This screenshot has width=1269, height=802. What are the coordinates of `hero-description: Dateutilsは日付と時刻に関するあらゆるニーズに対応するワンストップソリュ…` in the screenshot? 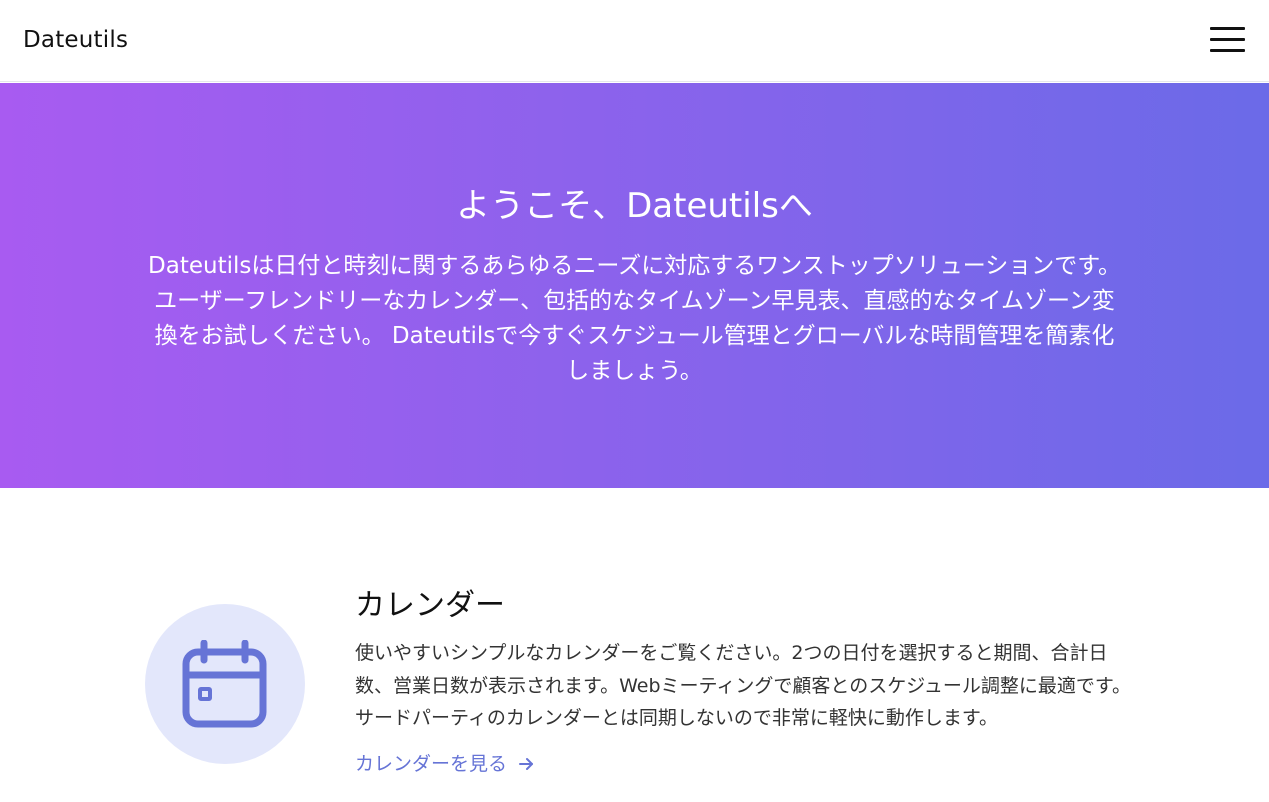 It's located at (634, 318).